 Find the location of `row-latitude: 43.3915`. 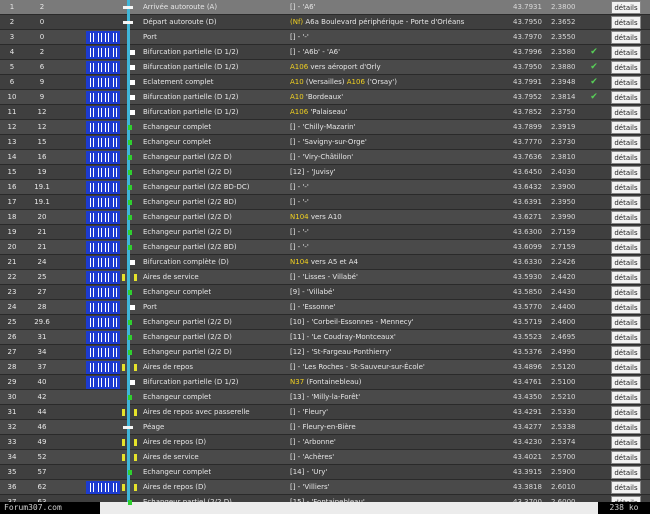

row-latitude: 43.3915 is located at coordinates (527, 472).